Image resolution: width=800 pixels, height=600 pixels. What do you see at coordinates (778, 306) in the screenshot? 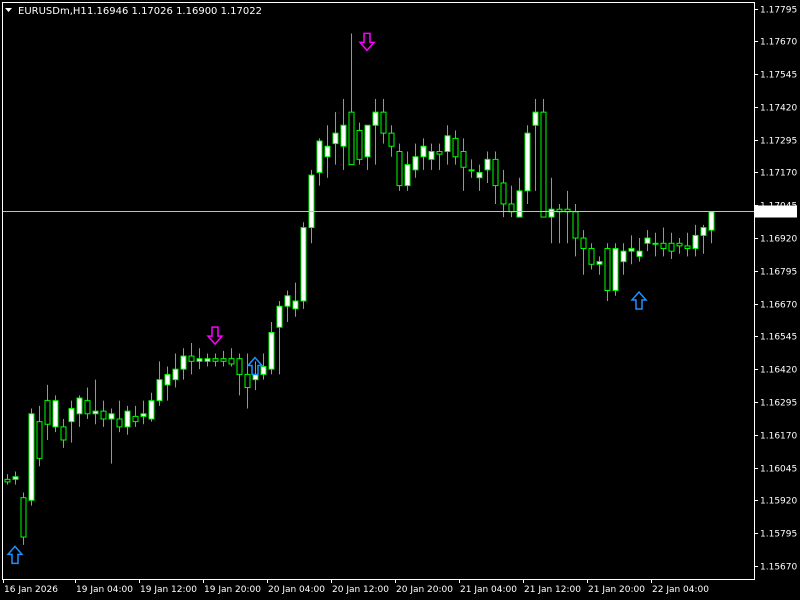
I see `y-tick-label: 1.16670` at bounding box center [778, 306].